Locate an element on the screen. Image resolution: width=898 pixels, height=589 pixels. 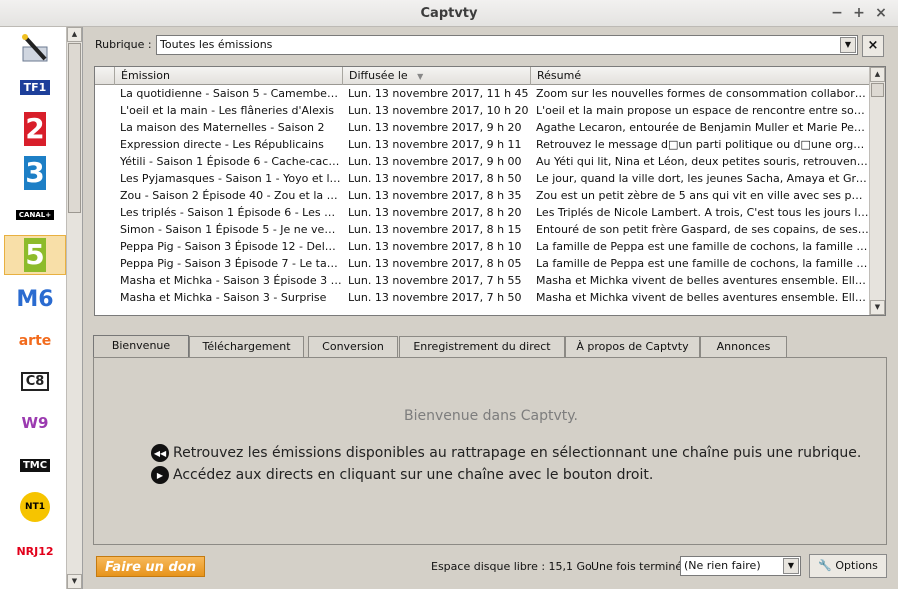
channel-nrj12: NRJ12 is located at coordinates (35, 551).